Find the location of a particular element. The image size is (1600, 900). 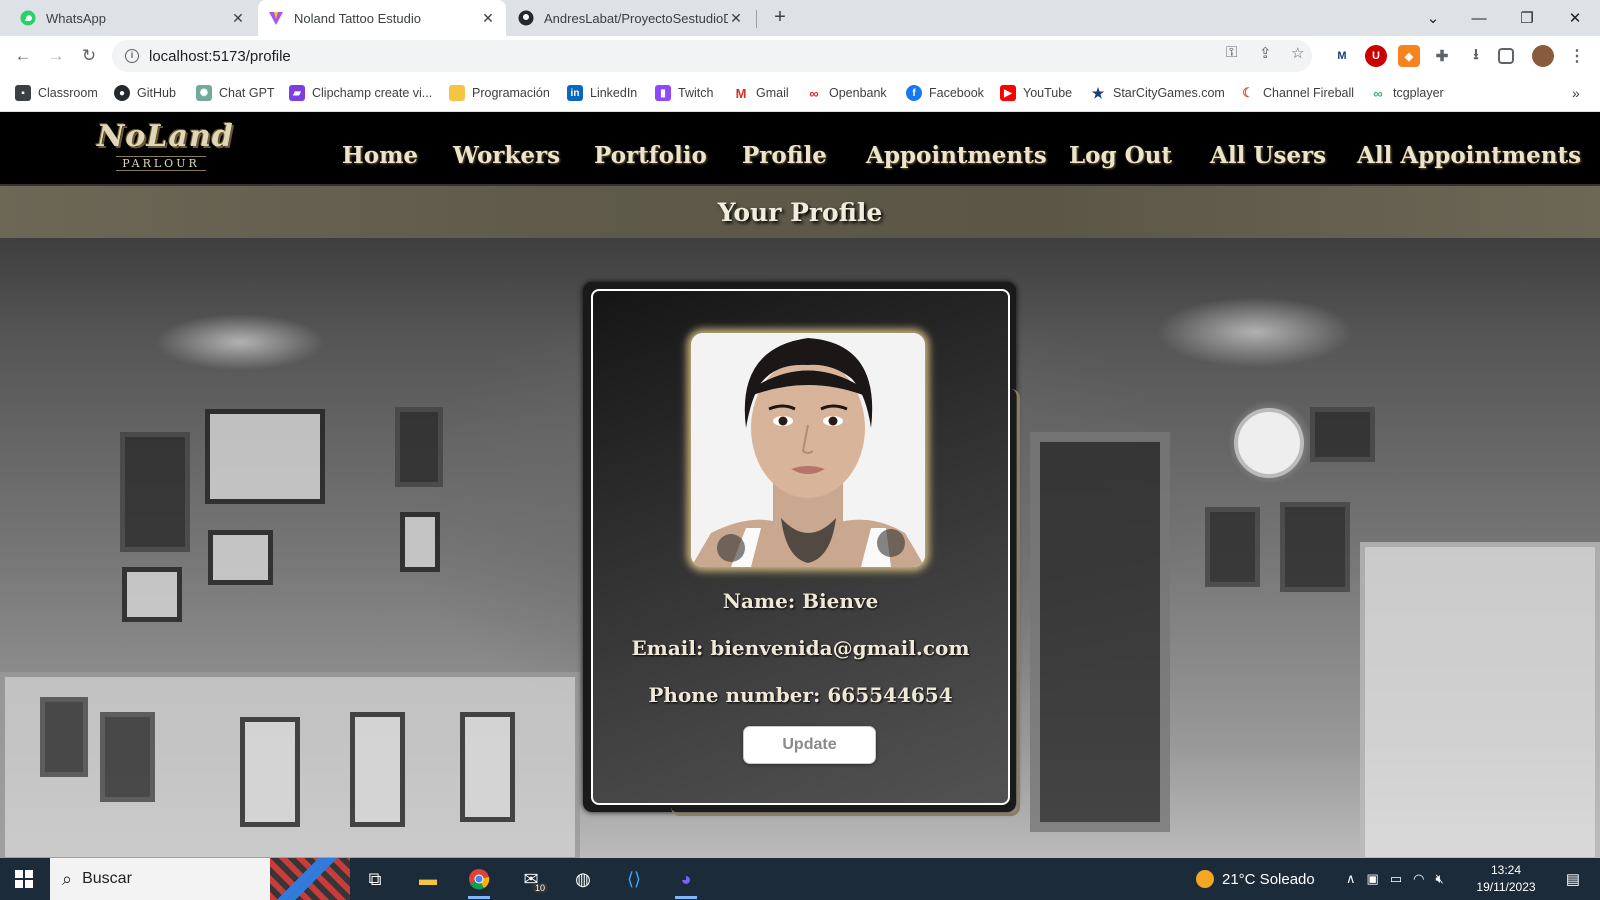

bookmark-twitch: ▮ Twitch is located at coordinates (684, 93).